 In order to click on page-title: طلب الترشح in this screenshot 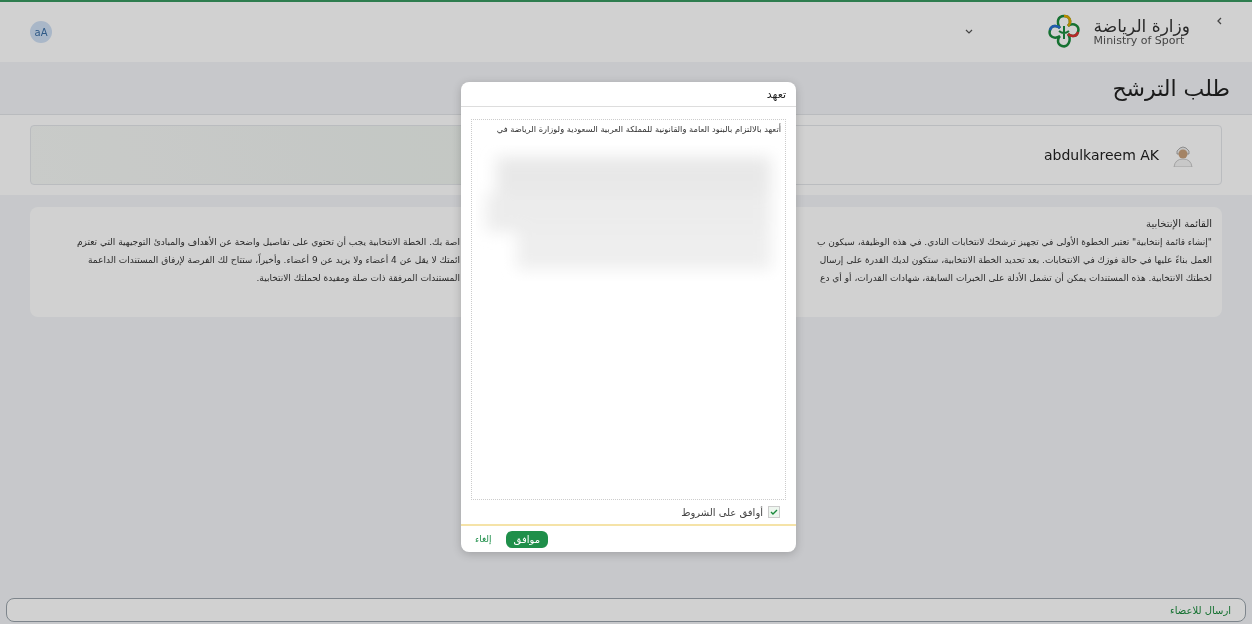, I will do `click(1171, 88)`.